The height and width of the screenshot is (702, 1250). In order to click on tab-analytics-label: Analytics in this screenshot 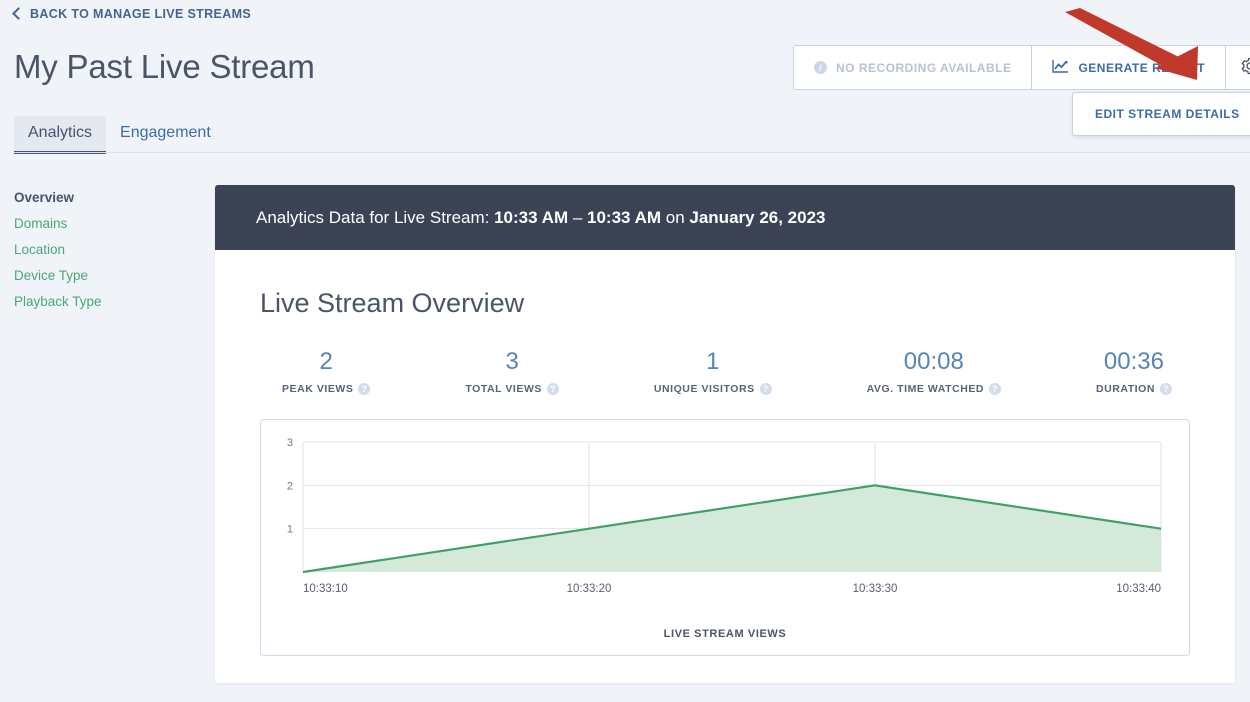, I will do `click(60, 132)`.